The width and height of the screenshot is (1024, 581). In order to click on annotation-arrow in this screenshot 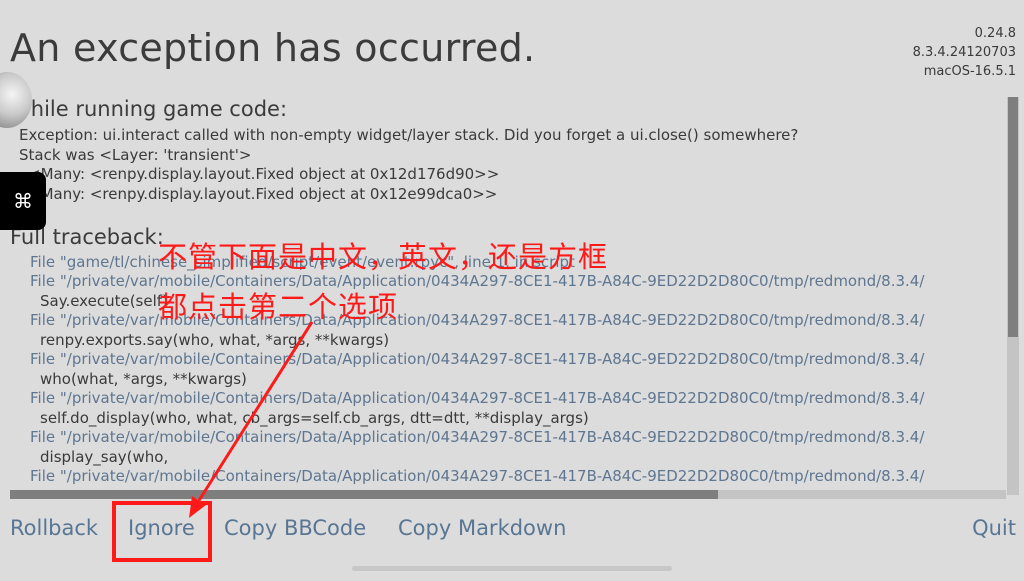, I will do `click(251, 419)`.